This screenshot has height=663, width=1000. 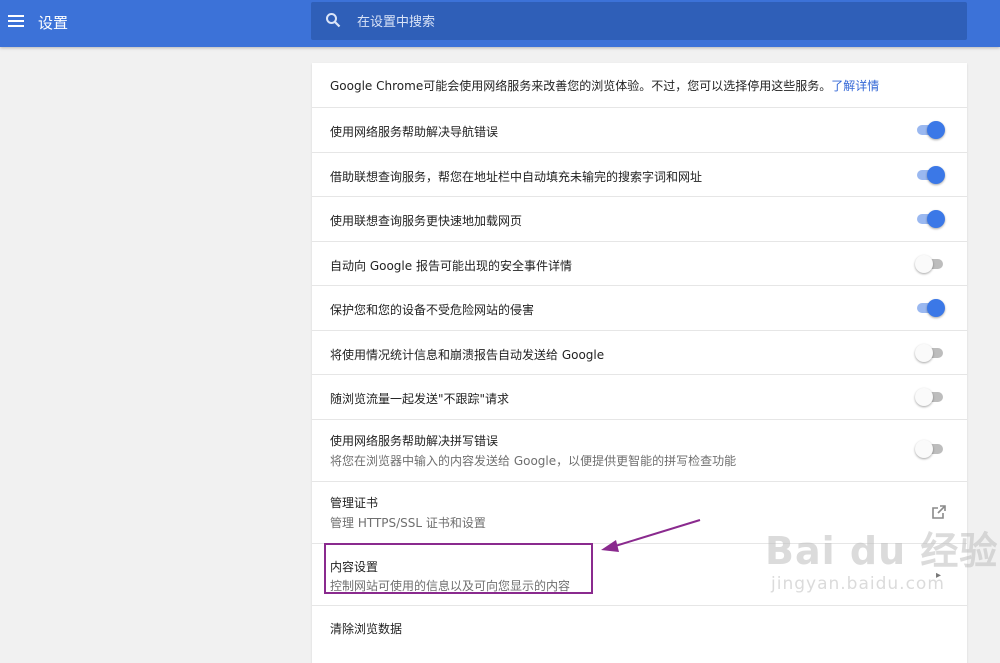 What do you see at coordinates (930, 308) in the screenshot?
I see `safe-browsing-toggle` at bounding box center [930, 308].